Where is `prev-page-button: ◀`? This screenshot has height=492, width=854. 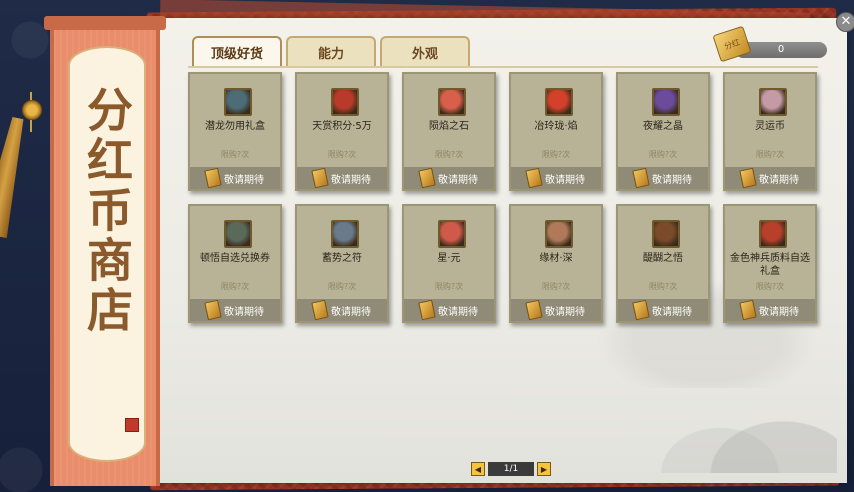 prev-page-button: ◀ is located at coordinates (478, 469).